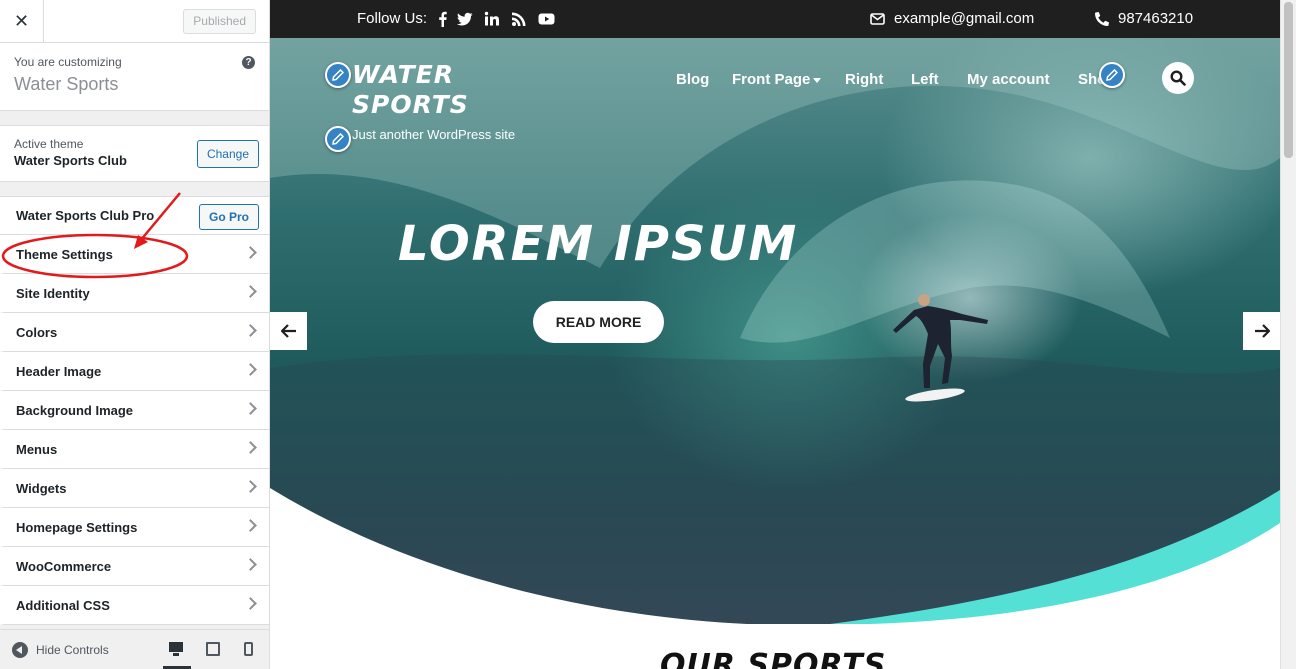 The height and width of the screenshot is (669, 1296). Describe the element at coordinates (41, 488) in the screenshot. I see `section-label: Widgets` at that location.